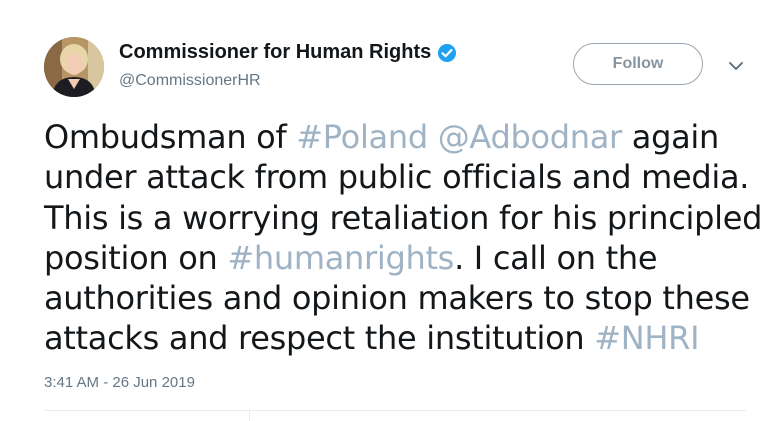 Image resolution: width=780 pixels, height=421 pixels. I want to click on tweet-timestamp: 3:41 AM - 26 Jun 2019, so click(119, 382).